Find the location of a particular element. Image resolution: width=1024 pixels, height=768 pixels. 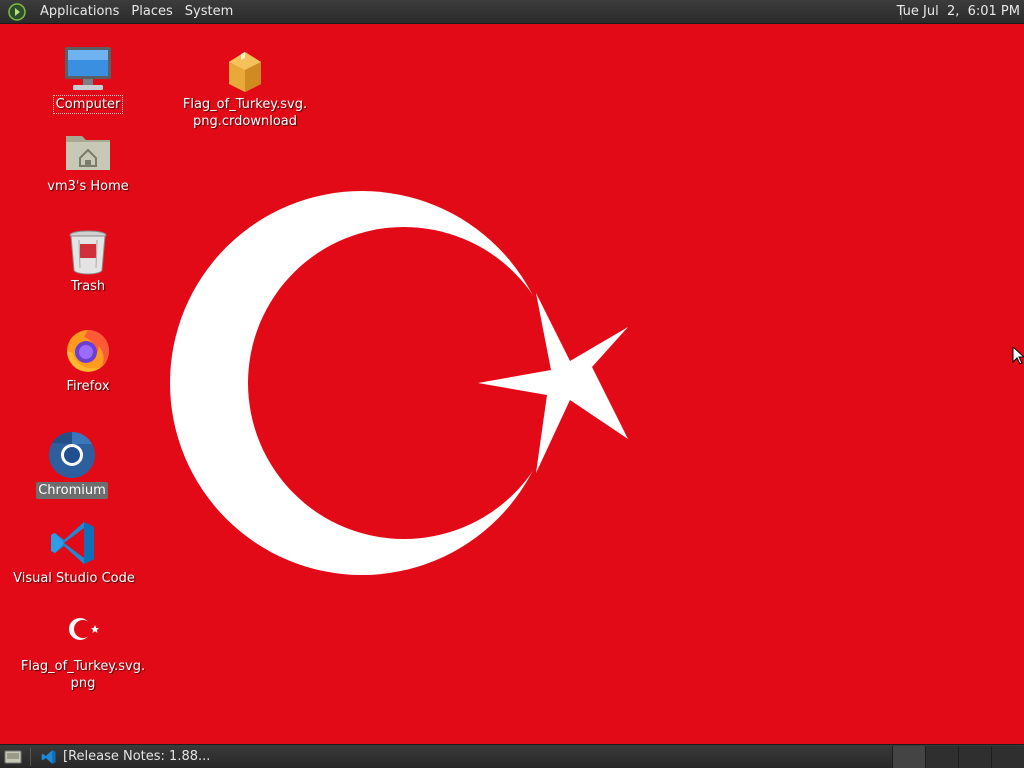

desktop-icon-turkey-png: Flag_of_Turkey.svg. png is located at coordinates (83, 649).